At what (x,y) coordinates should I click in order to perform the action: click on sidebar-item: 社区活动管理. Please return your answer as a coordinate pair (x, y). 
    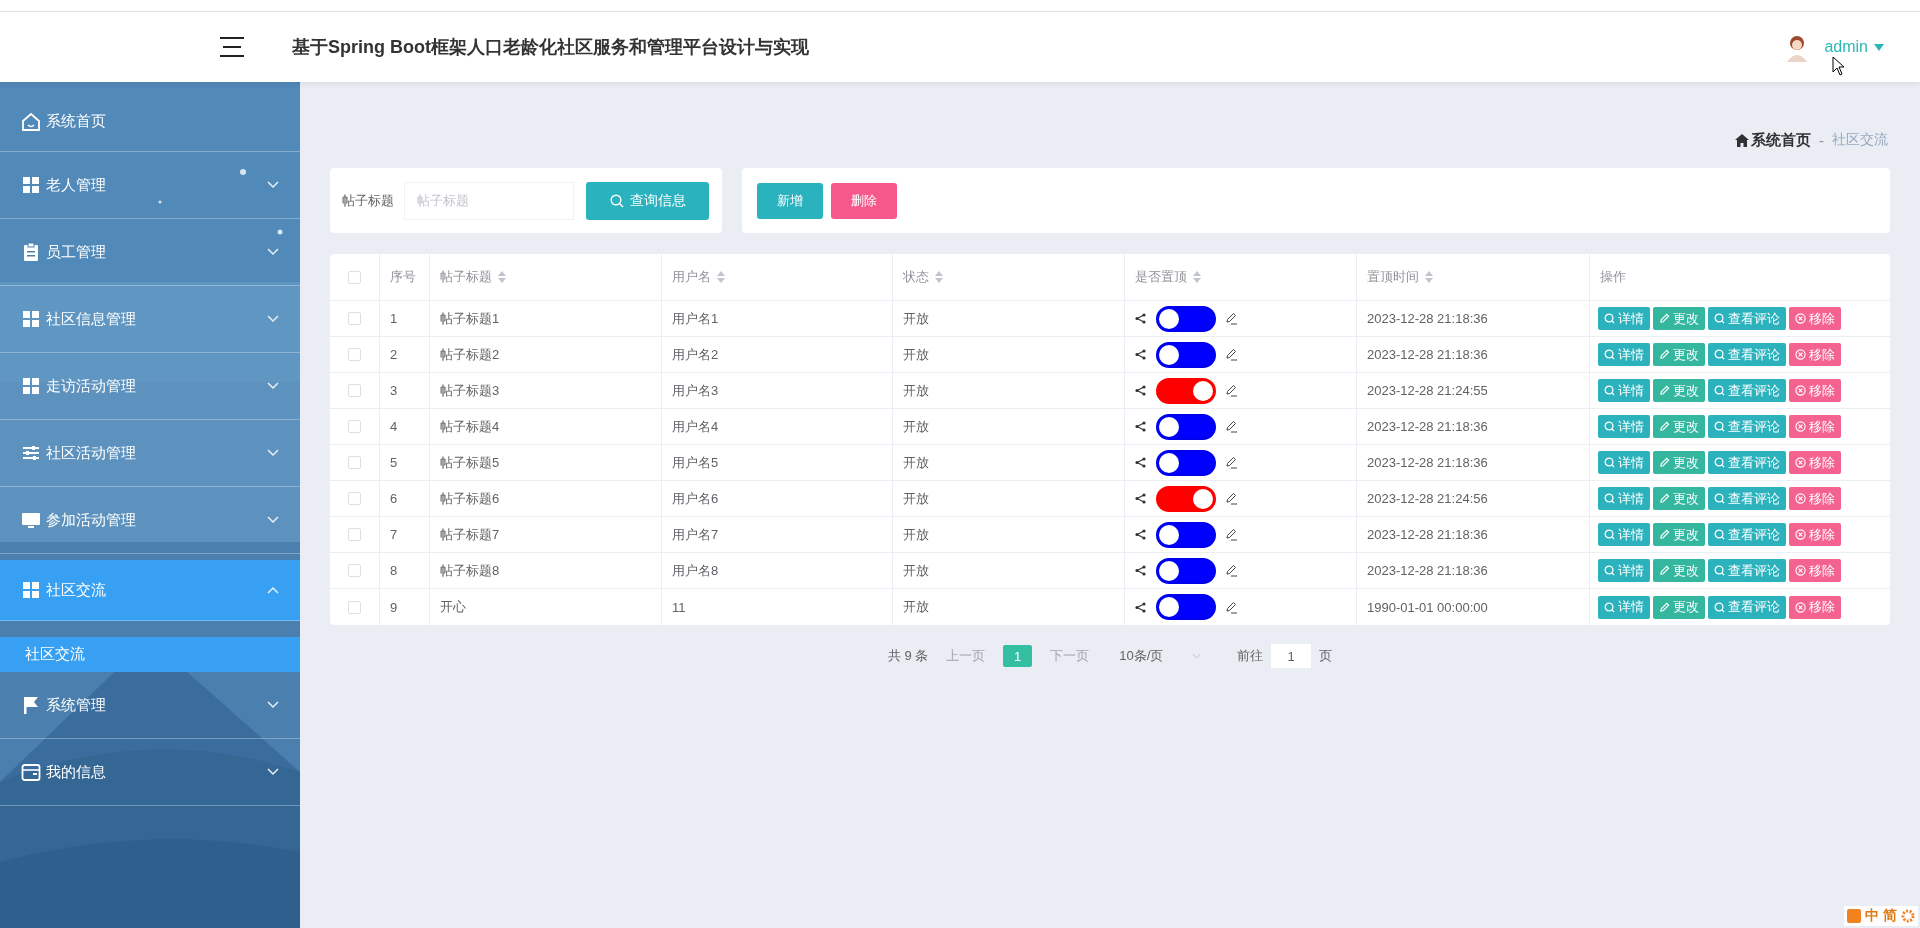
    Looking at the image, I should click on (150, 453).